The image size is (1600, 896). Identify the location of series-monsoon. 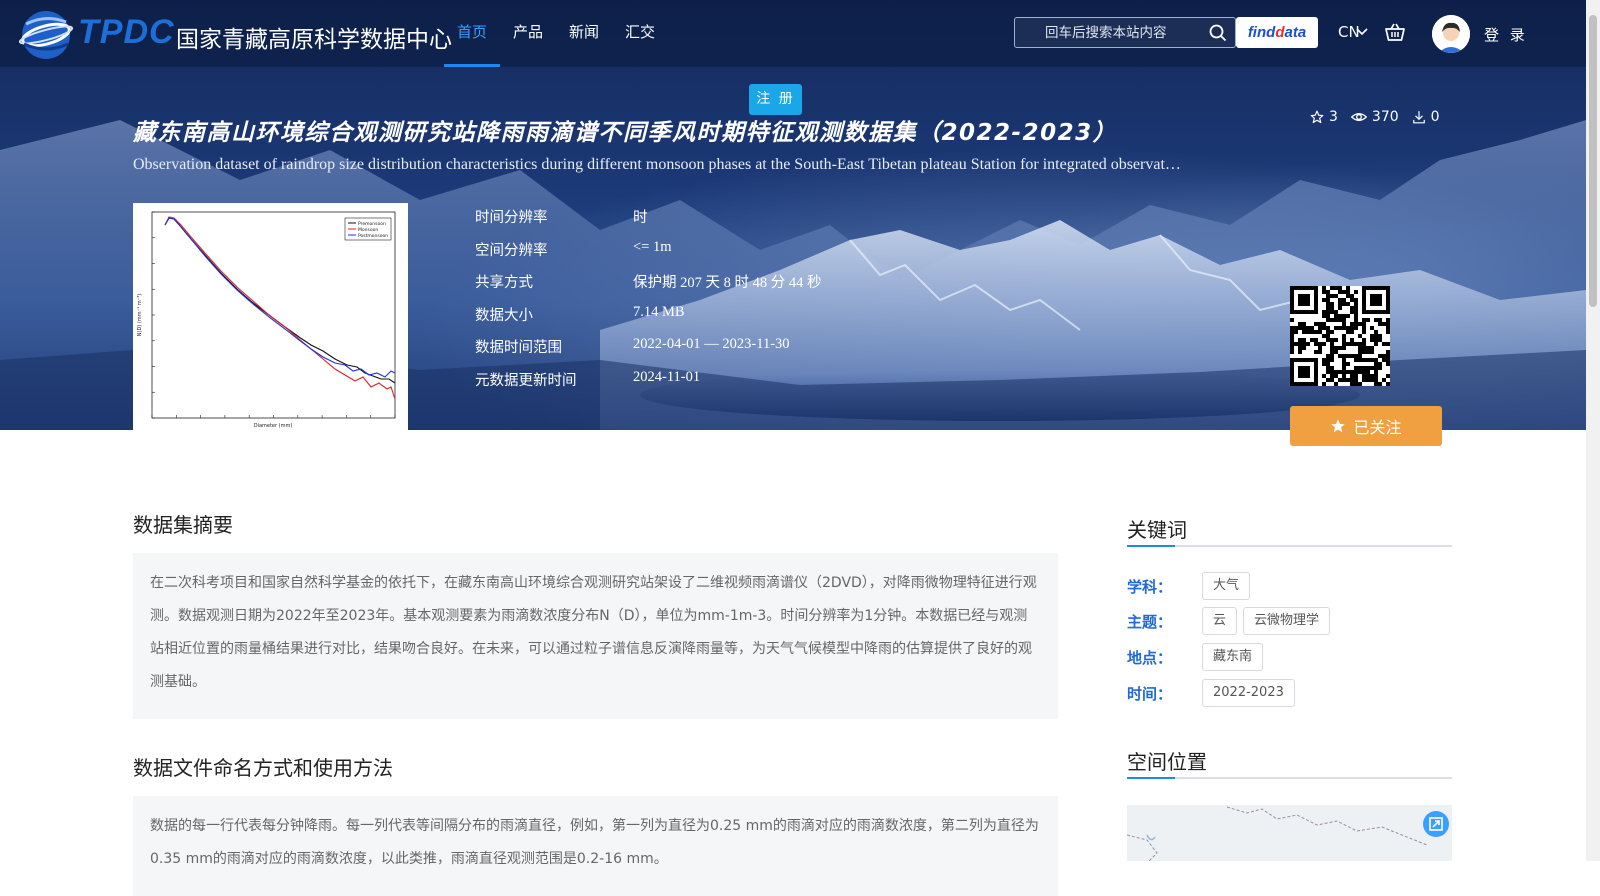
(280, 308).